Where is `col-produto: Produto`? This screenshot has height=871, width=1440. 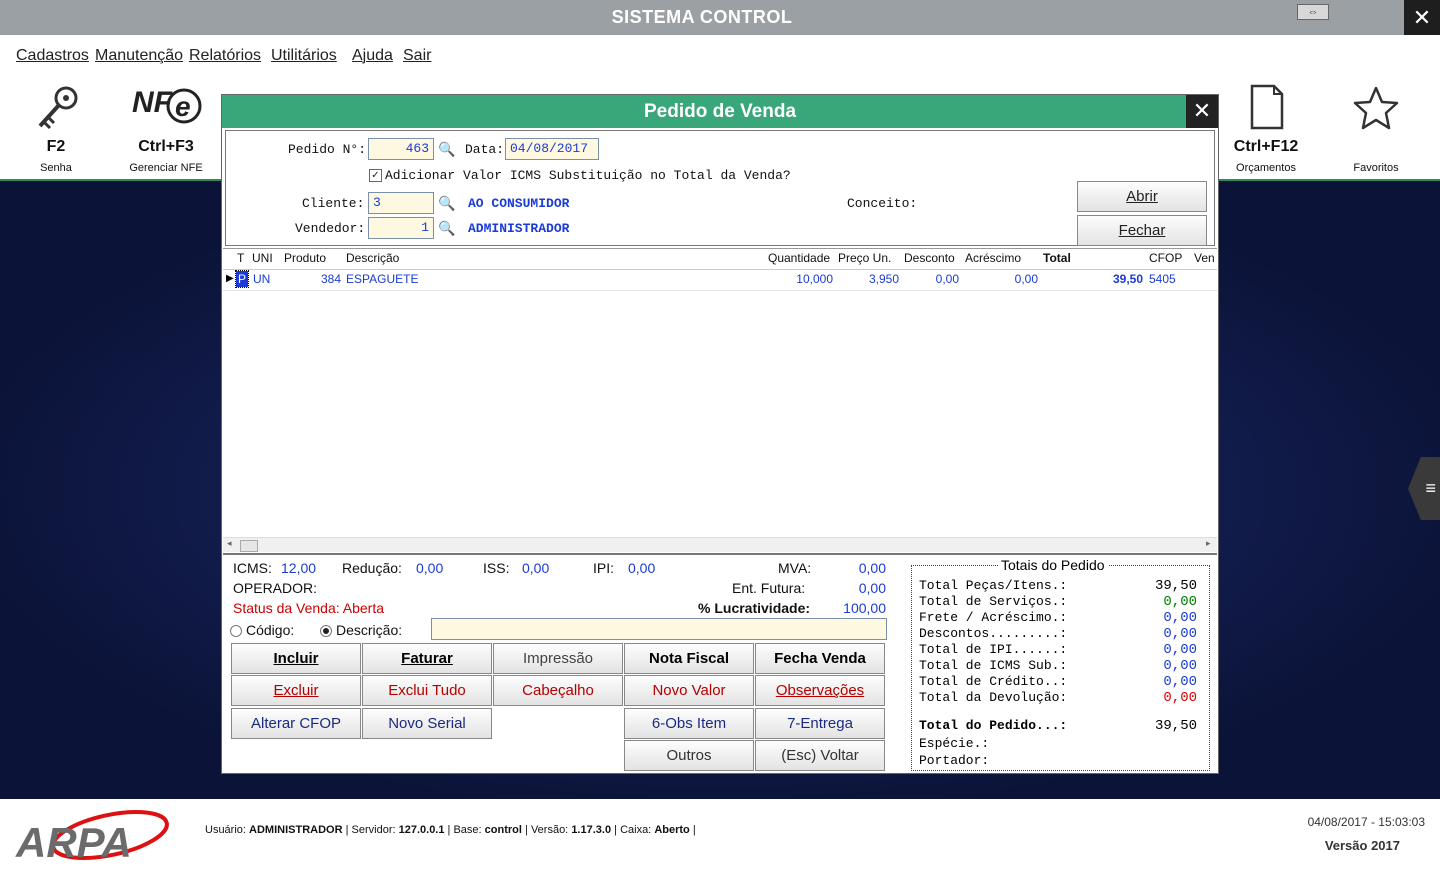
col-produto: Produto is located at coordinates (305, 258).